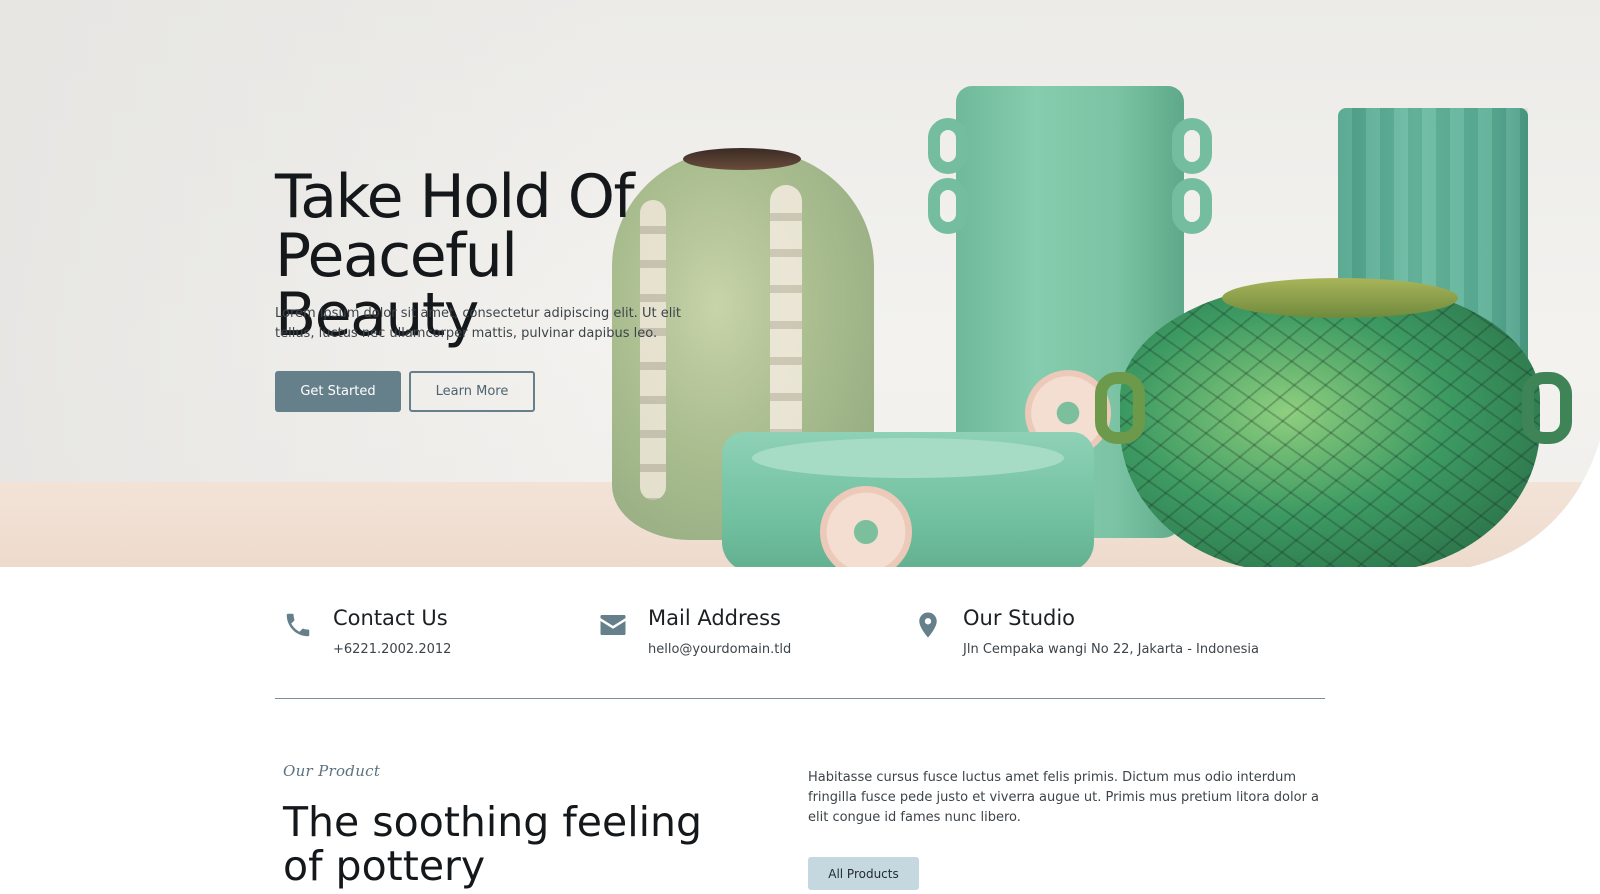  Describe the element at coordinates (800, 698) in the screenshot. I see `section-divider` at that location.